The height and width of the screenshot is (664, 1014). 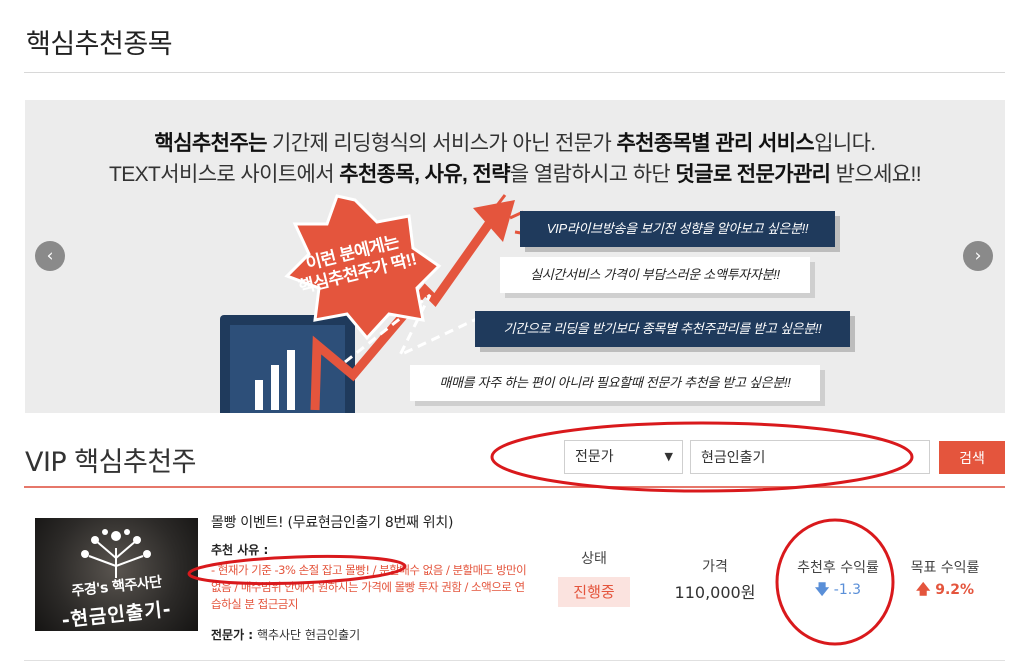 I want to click on search-input, so click(x=810, y=457).